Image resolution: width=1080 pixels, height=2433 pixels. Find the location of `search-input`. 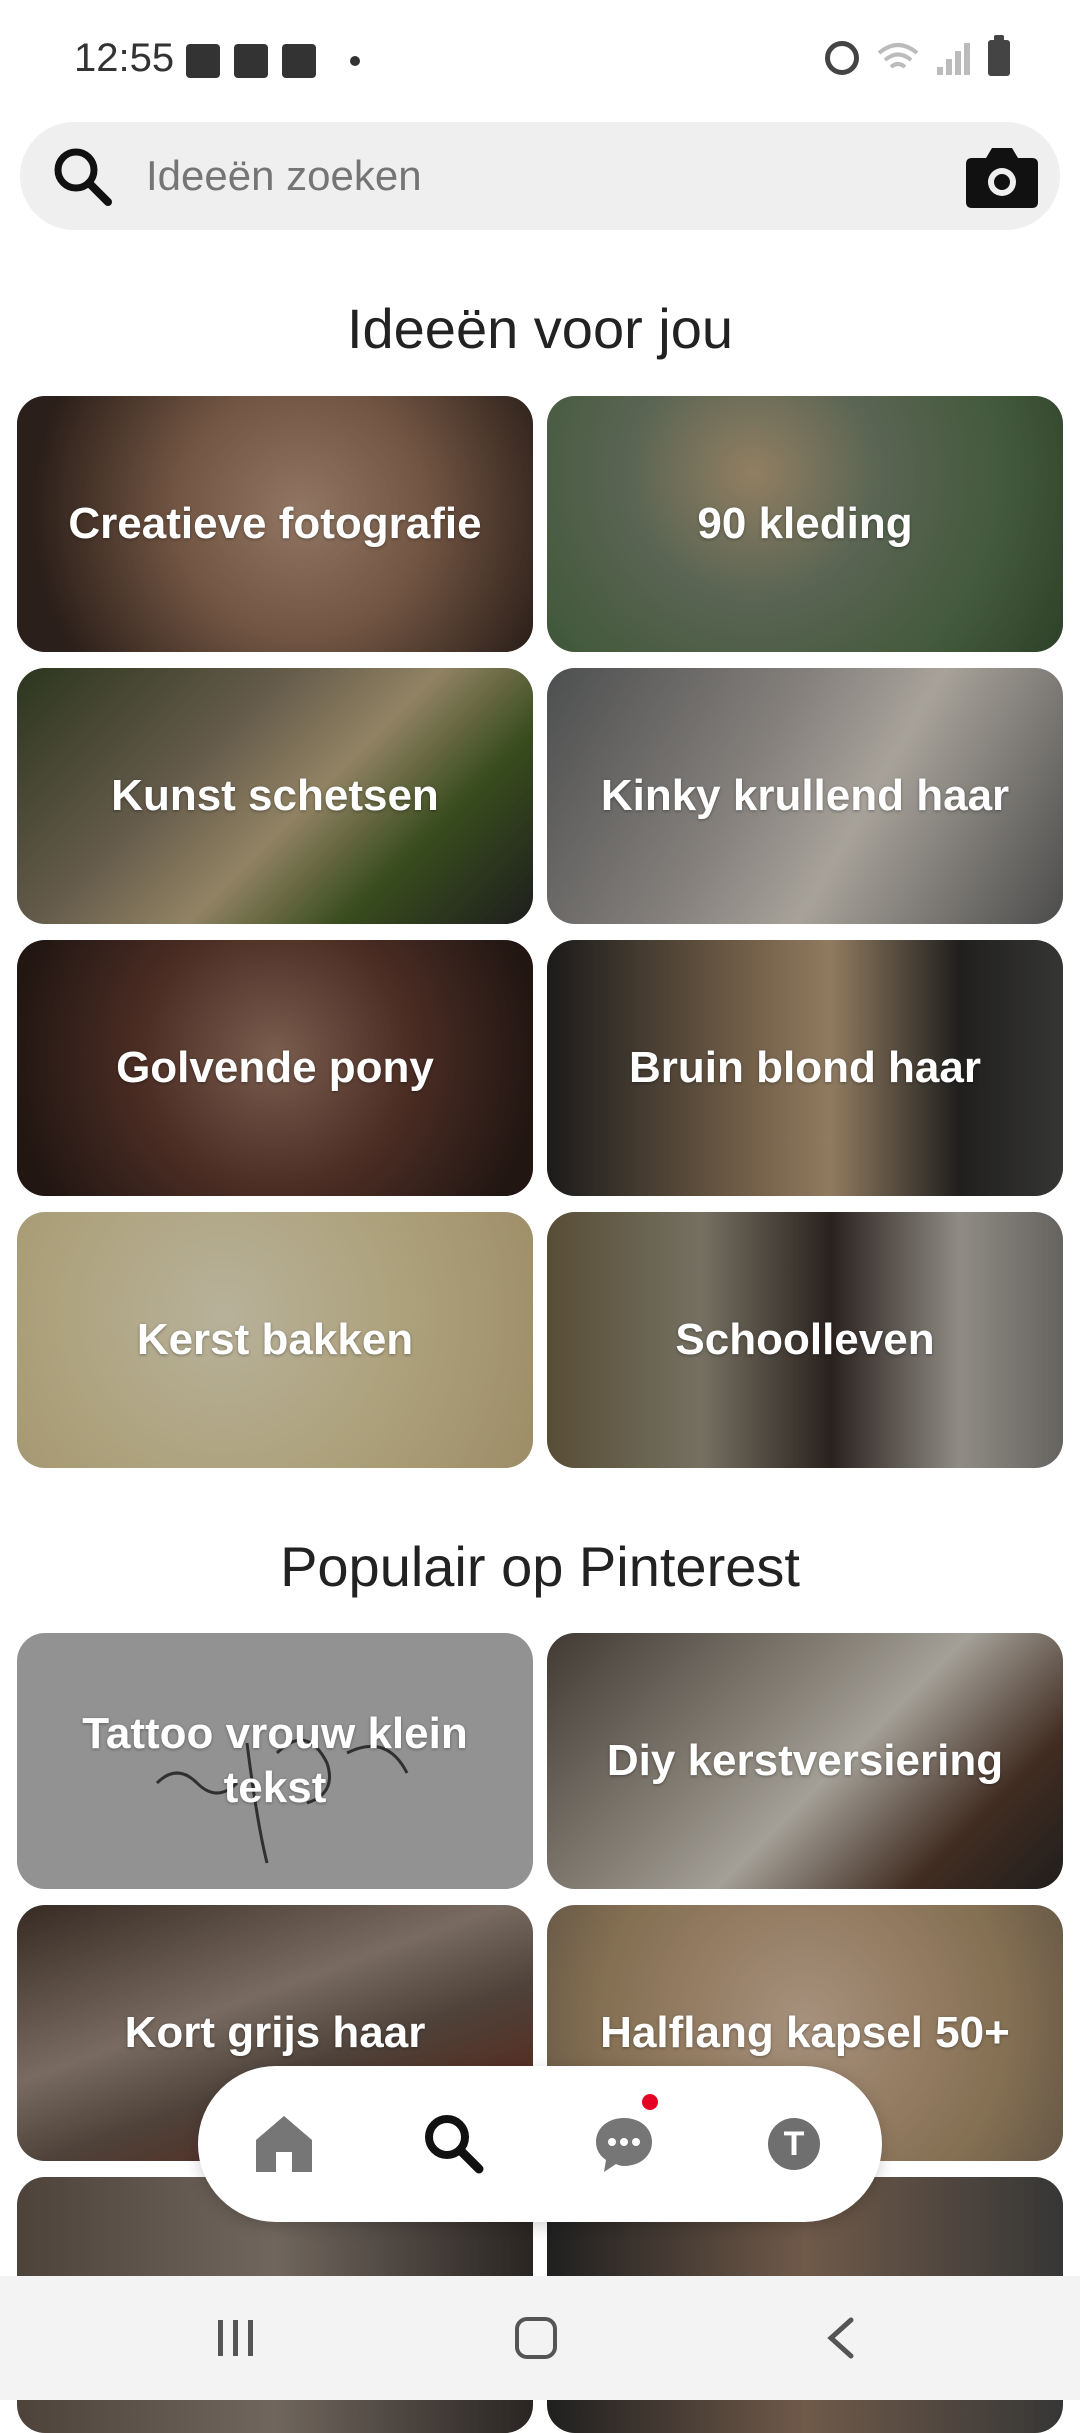

search-input is located at coordinates (536, 176).